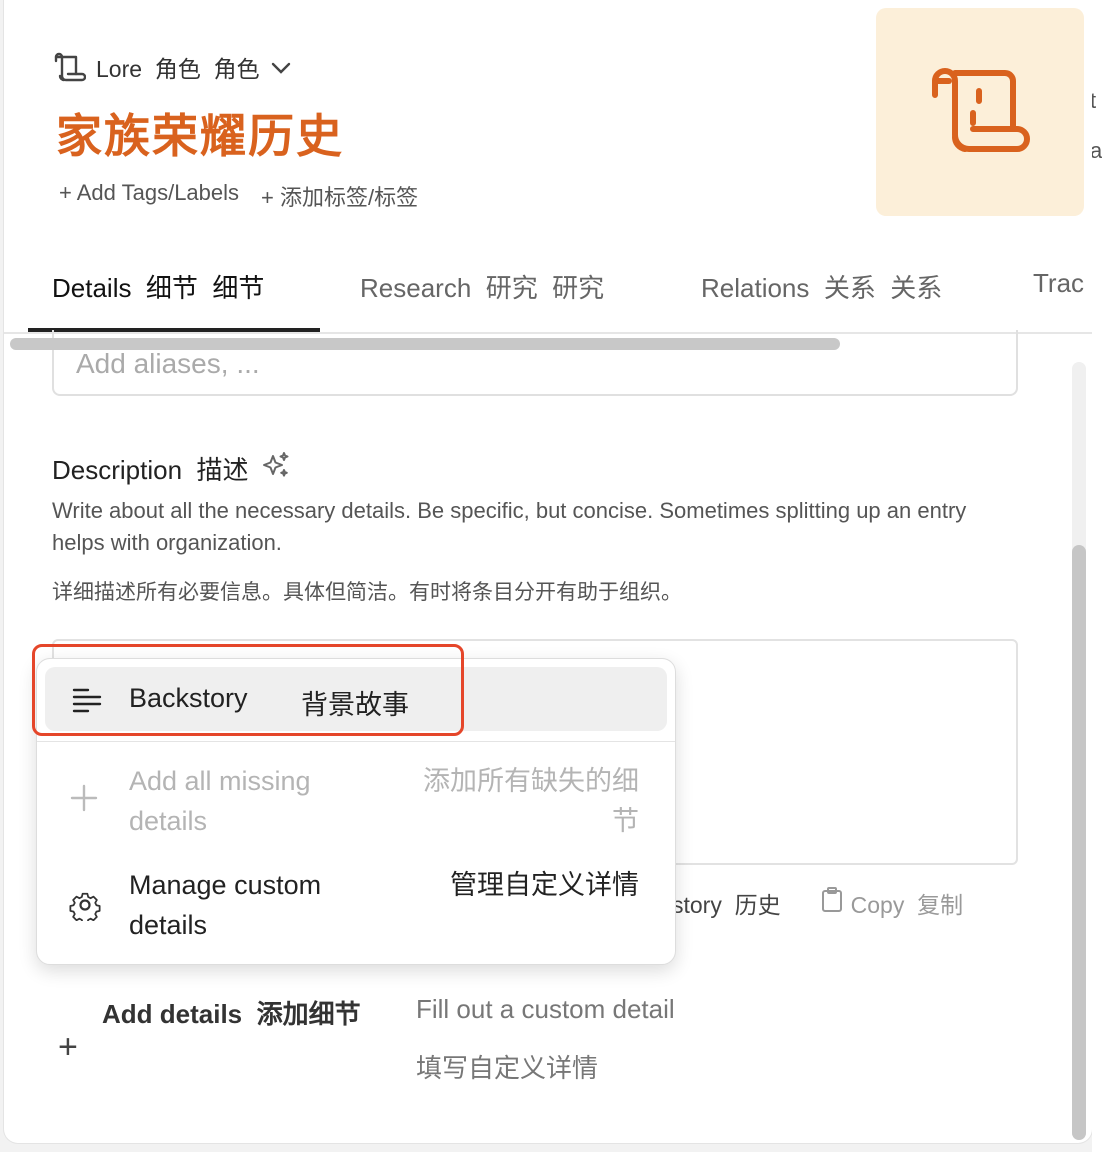 The width and height of the screenshot is (1102, 1152). What do you see at coordinates (507, 1068) in the screenshot?
I see `add-details-hint-zh: 填写自定义详情` at bounding box center [507, 1068].